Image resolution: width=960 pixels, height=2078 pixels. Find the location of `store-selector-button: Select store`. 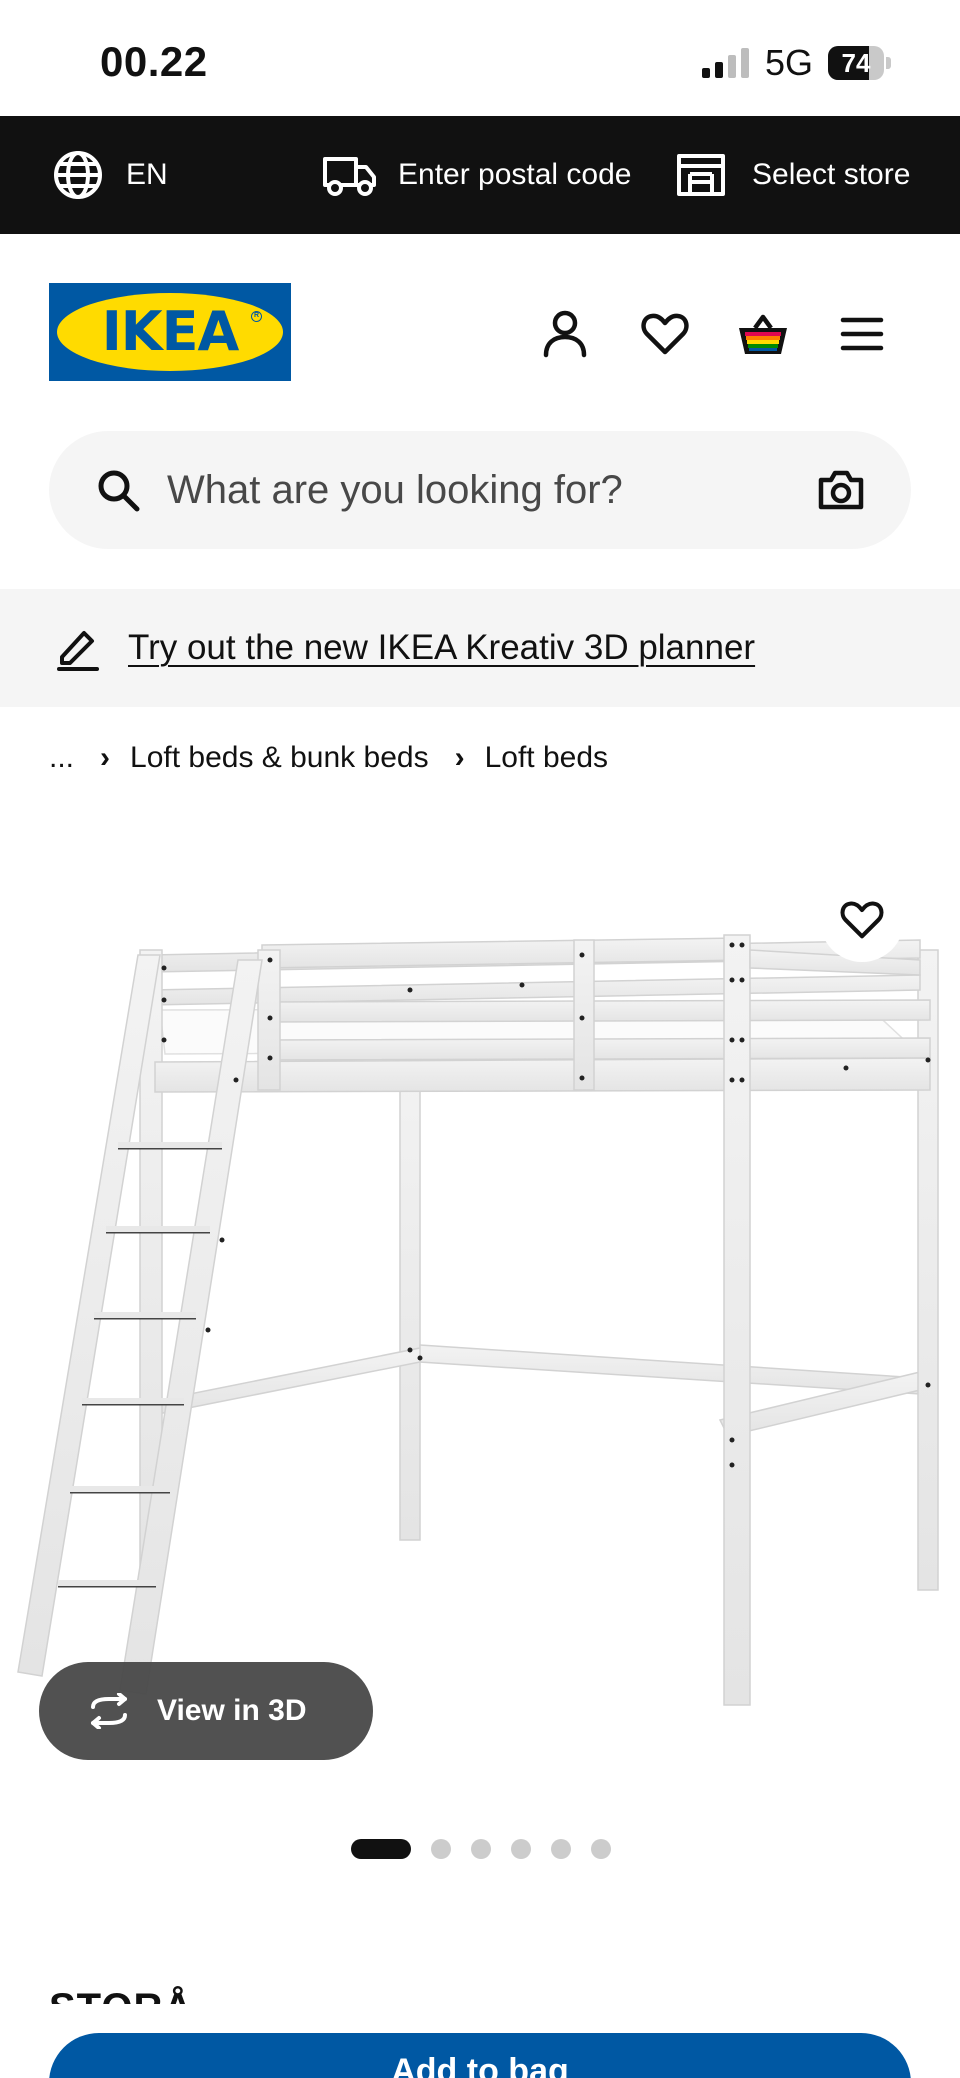

store-selector-button: Select store is located at coordinates (793, 175).